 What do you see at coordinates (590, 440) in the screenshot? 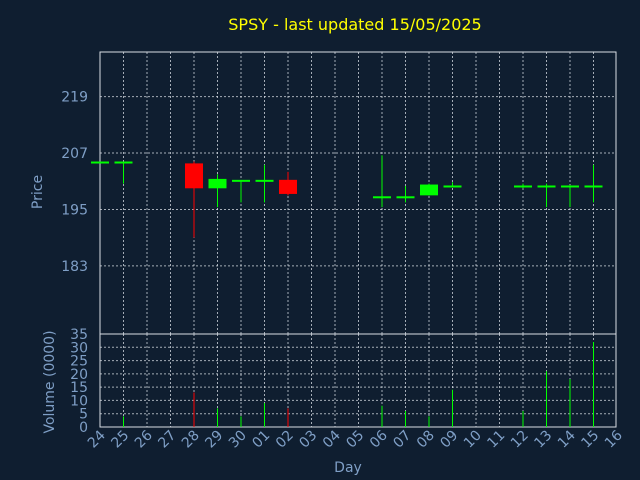
I see `x-tick-label: 15` at bounding box center [590, 440].